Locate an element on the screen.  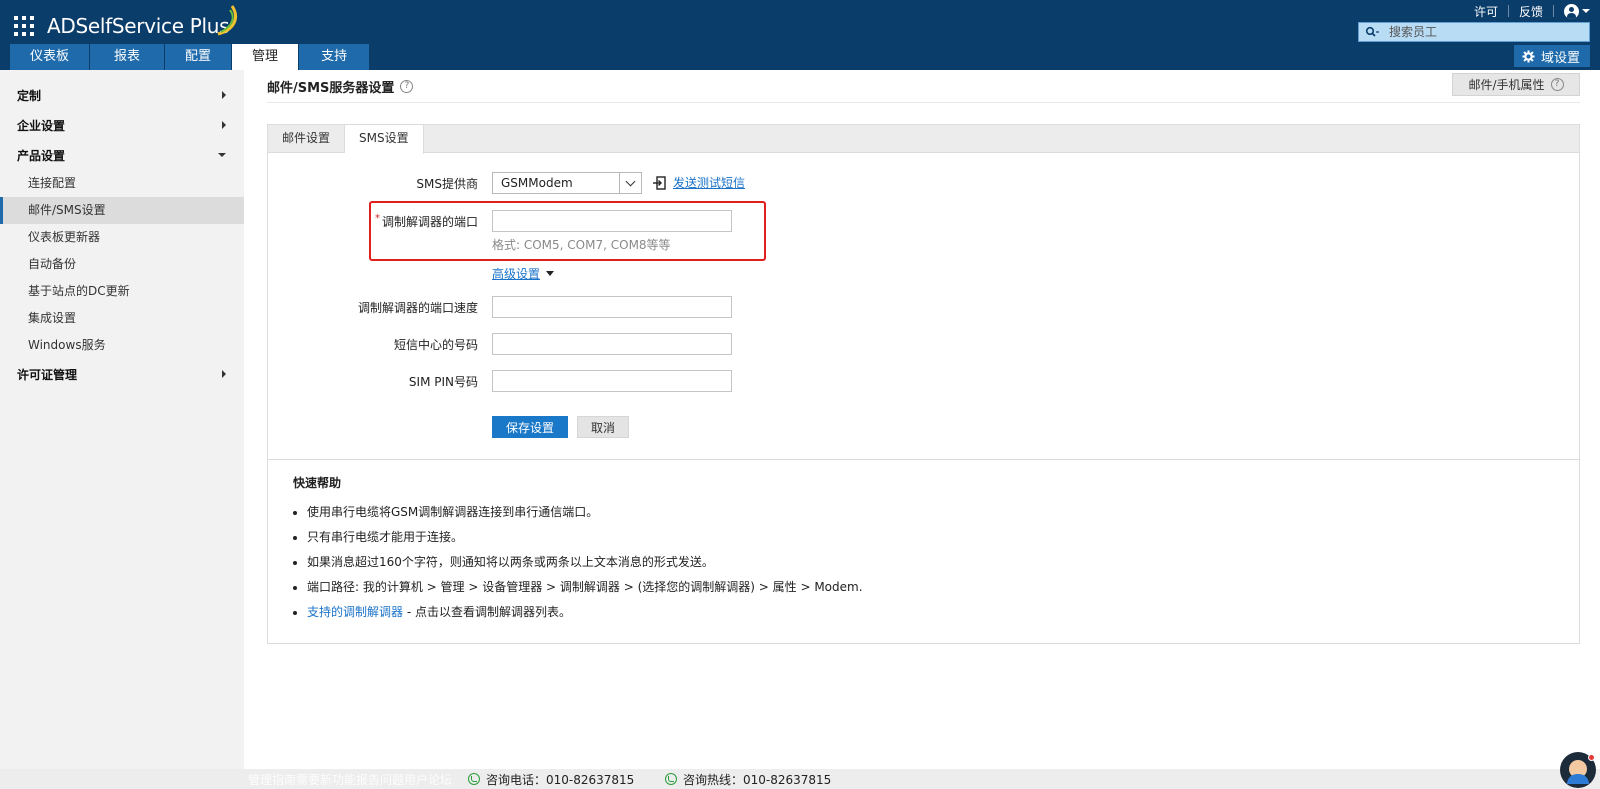
footer-links: 管理指南需要新功能报告问题用户论坛 is located at coordinates (350, 779).